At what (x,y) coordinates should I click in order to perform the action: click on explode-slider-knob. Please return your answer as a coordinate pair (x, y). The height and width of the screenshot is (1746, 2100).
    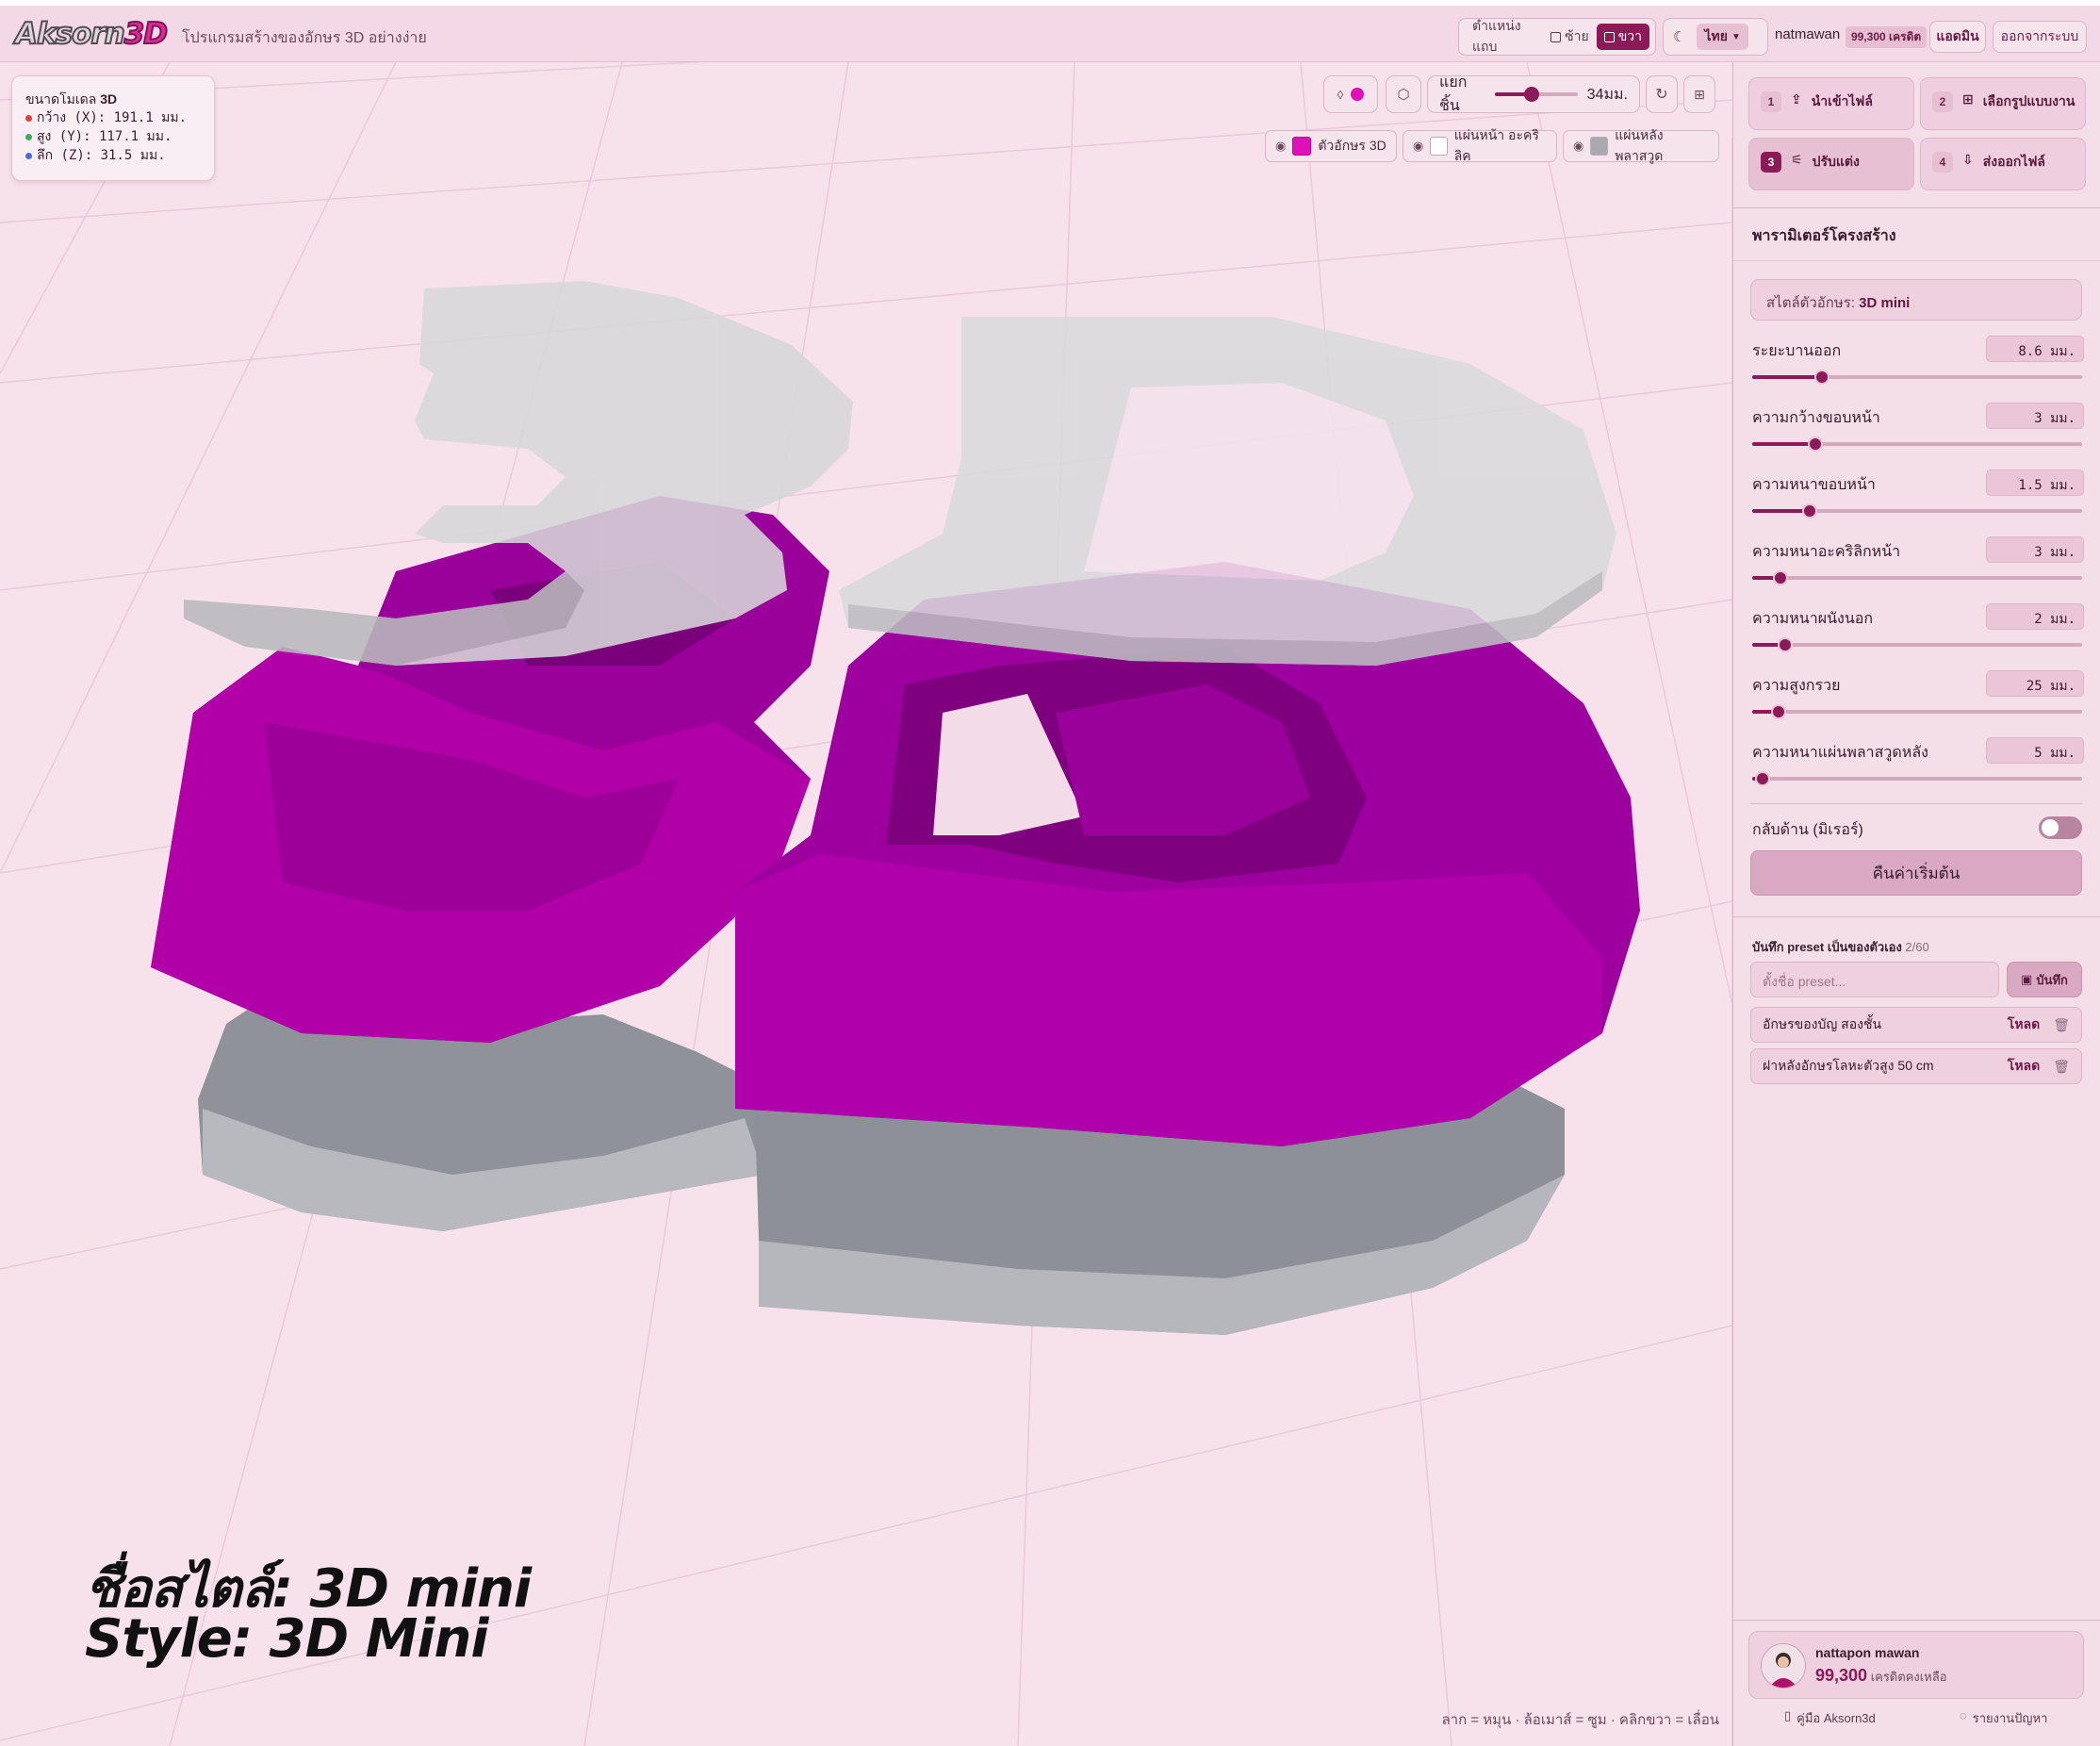
    Looking at the image, I should click on (1532, 94).